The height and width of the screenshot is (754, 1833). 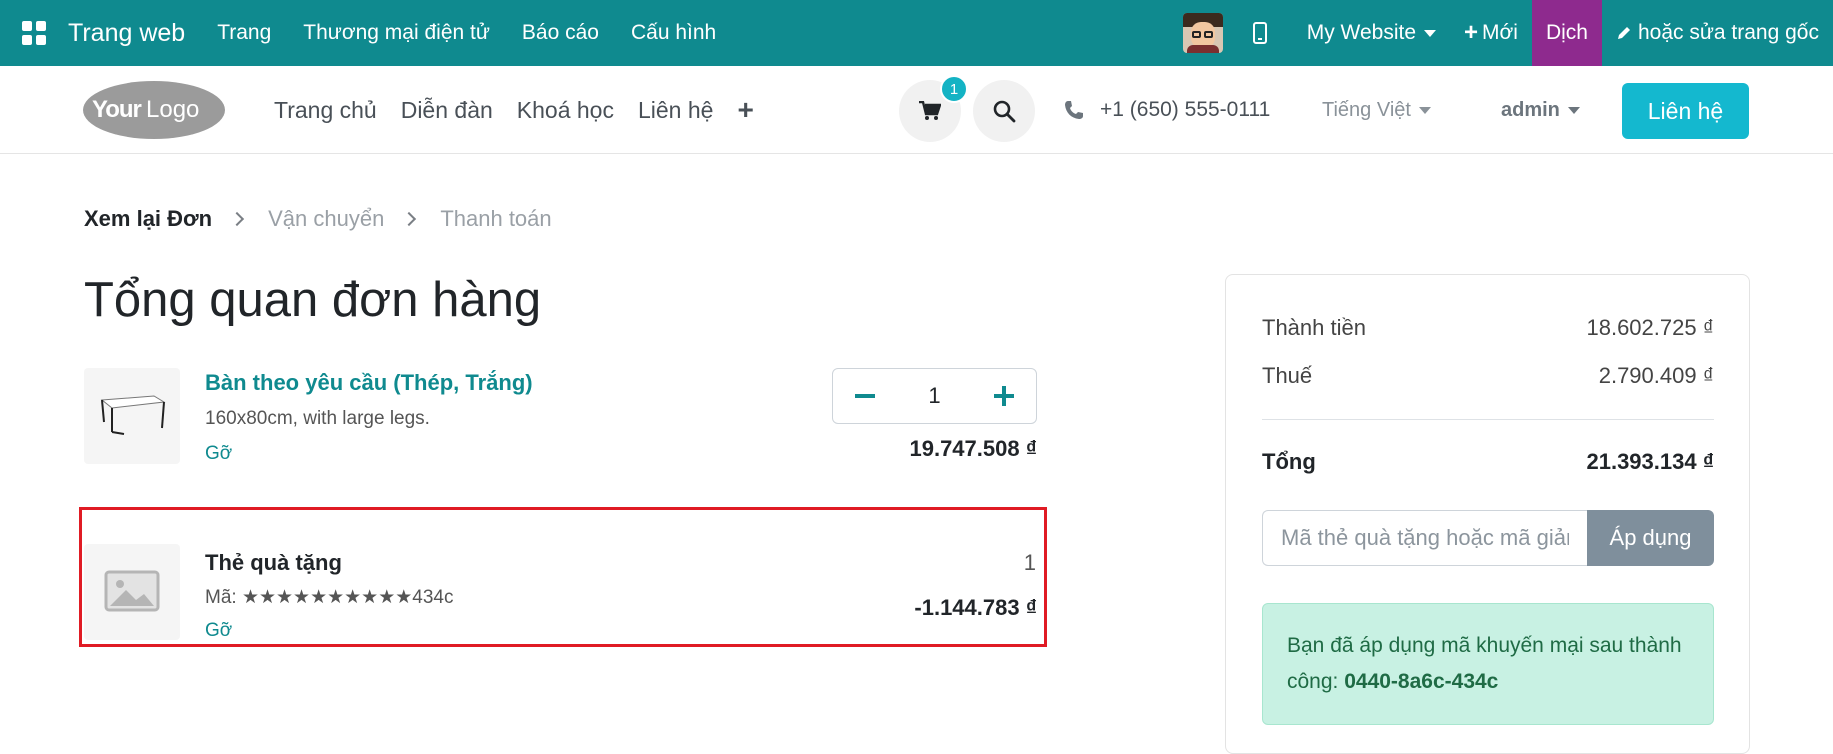 I want to click on giftcard-quantity: 1, so click(x=1029, y=562).